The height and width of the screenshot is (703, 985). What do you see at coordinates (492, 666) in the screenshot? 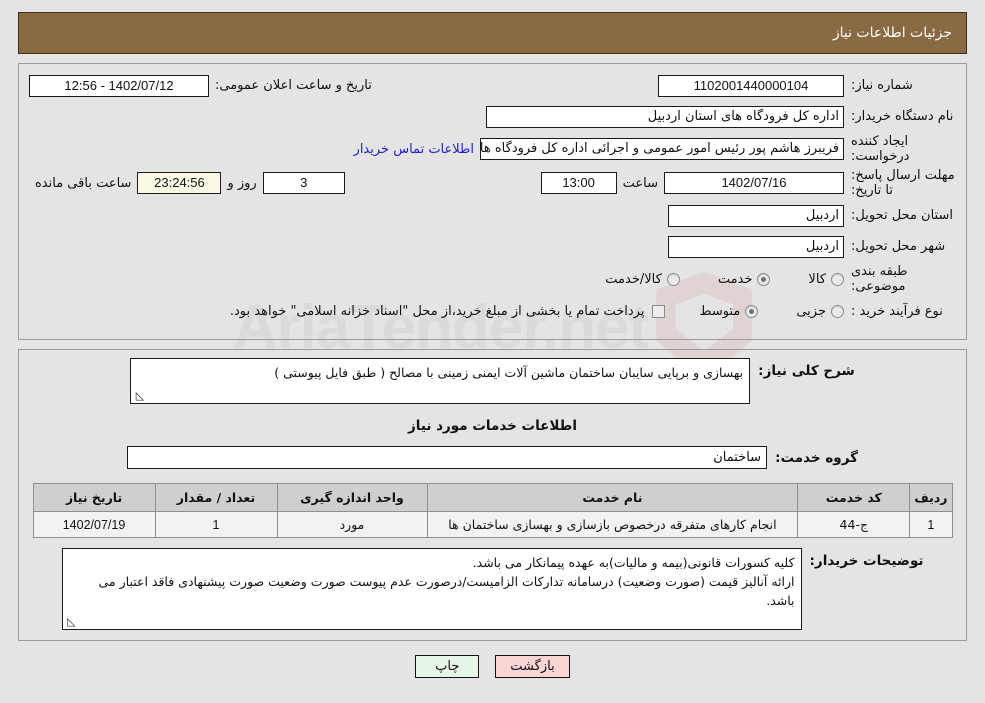
I see `footer-actions: بازگشت چاپ` at bounding box center [492, 666].